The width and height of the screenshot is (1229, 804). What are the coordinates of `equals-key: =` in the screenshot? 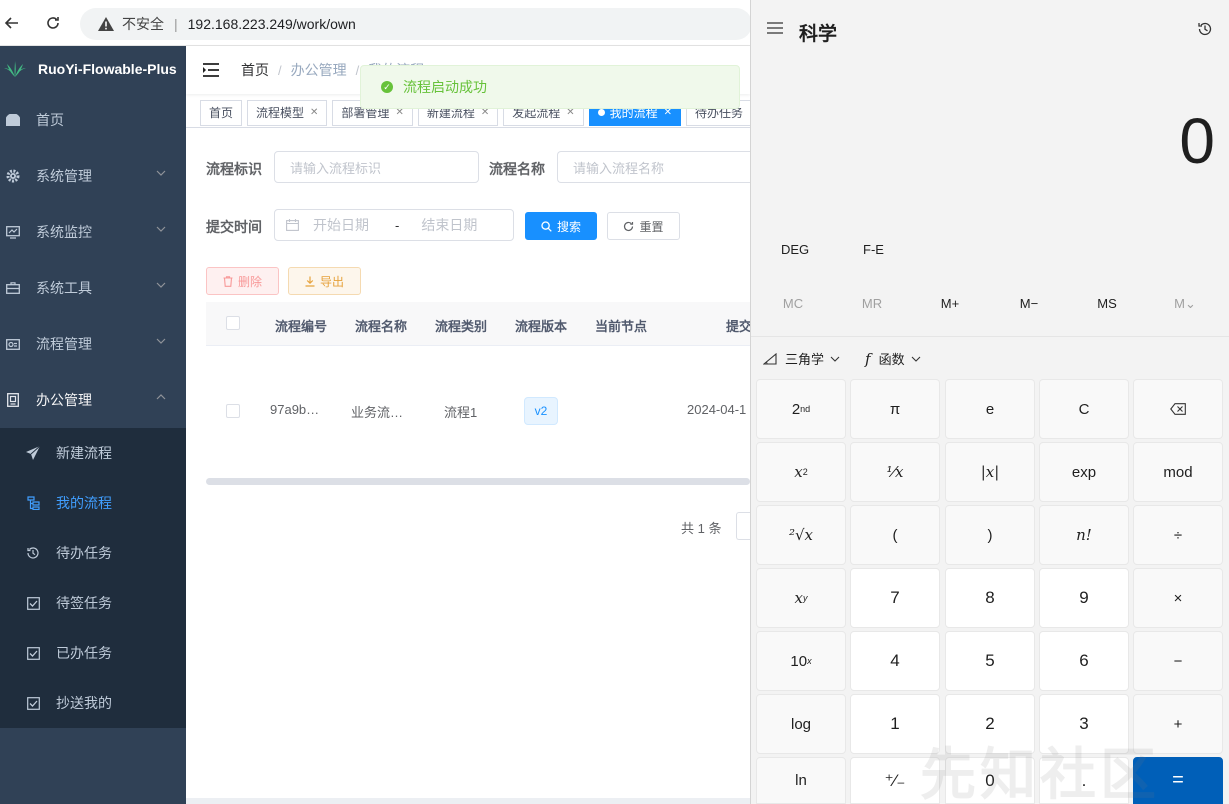 It's located at (1178, 780).